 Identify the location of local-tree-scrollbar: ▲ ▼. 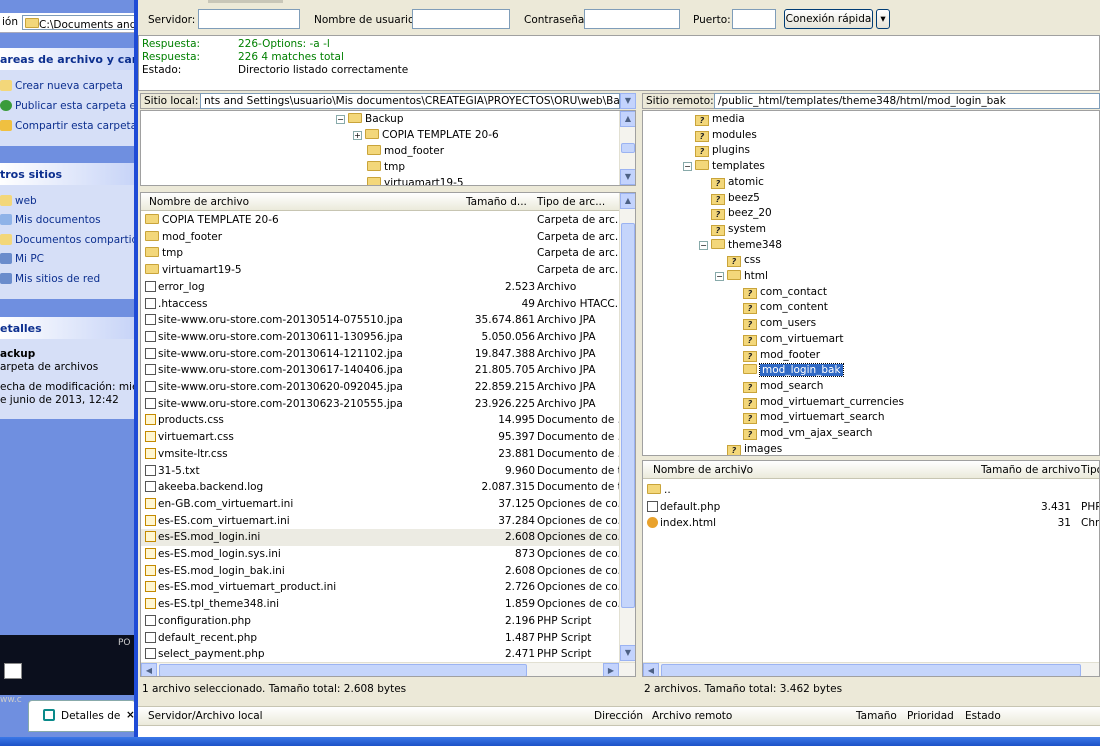
(627, 148).